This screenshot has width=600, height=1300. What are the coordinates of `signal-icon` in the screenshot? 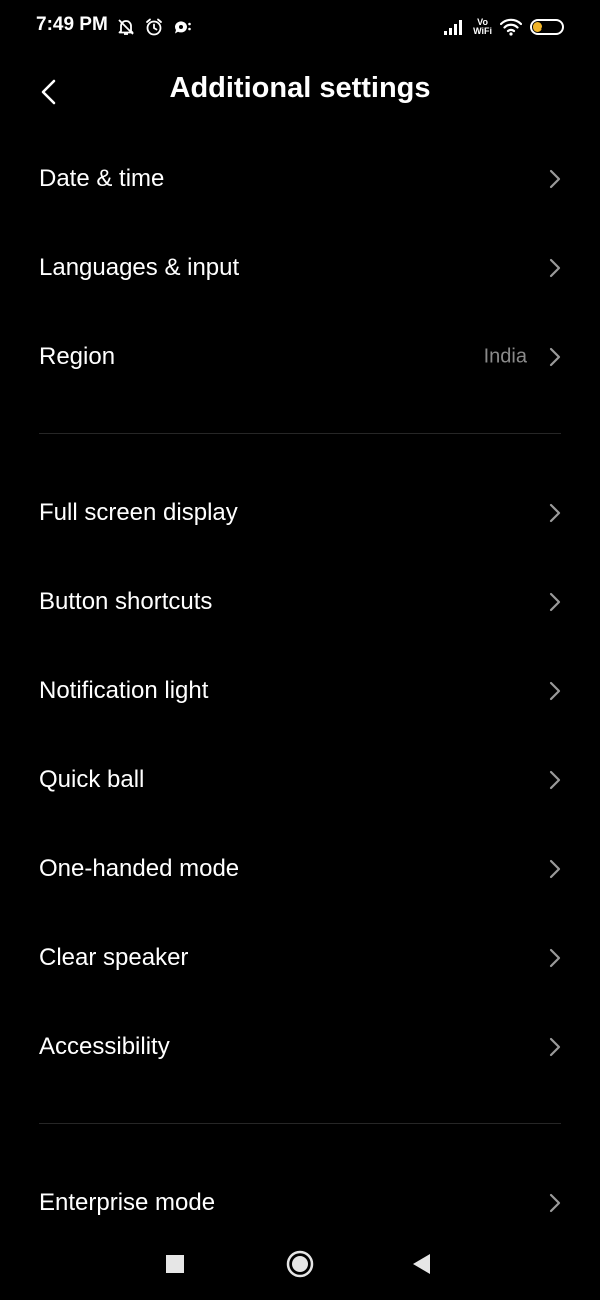 It's located at (454, 27).